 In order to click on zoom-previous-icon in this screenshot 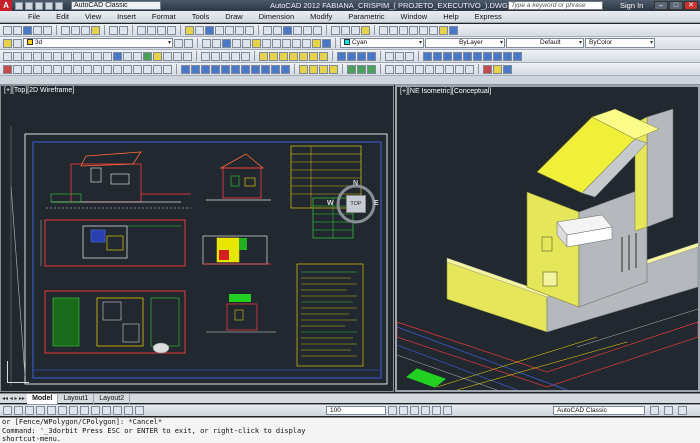, I will do `click(171, 30)`.